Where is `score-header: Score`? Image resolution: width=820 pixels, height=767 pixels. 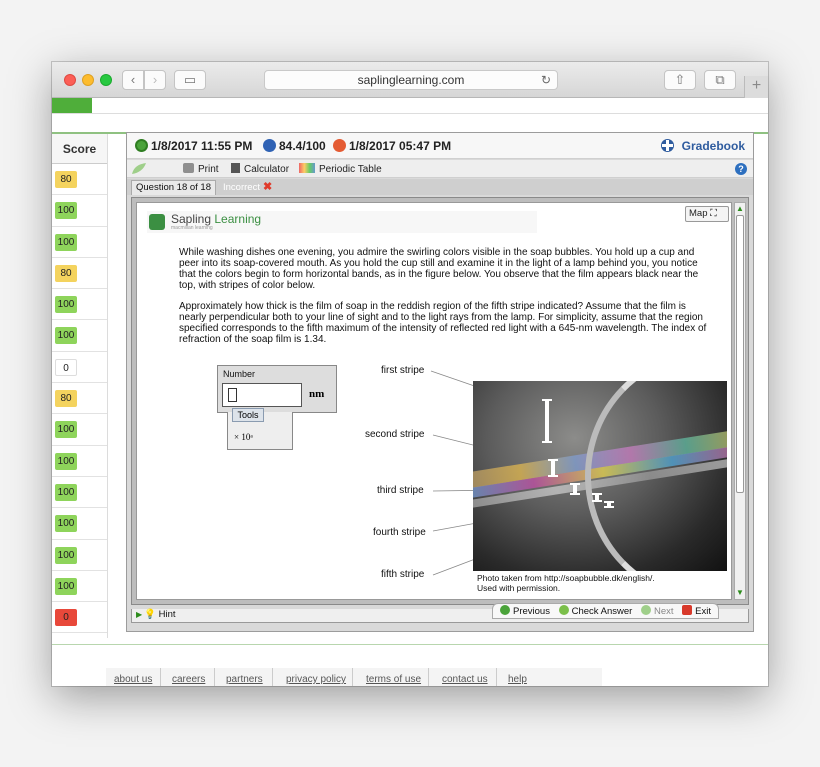 score-header: Score is located at coordinates (79, 149).